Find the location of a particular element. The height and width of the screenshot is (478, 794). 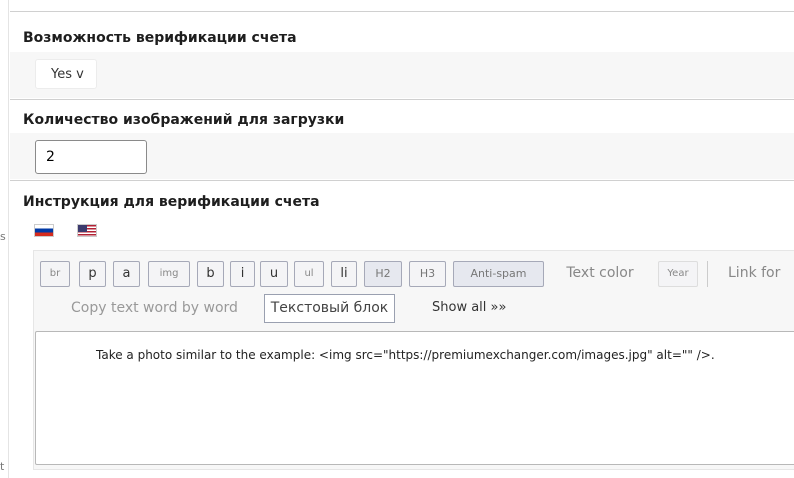

a-button: a is located at coordinates (126, 274).